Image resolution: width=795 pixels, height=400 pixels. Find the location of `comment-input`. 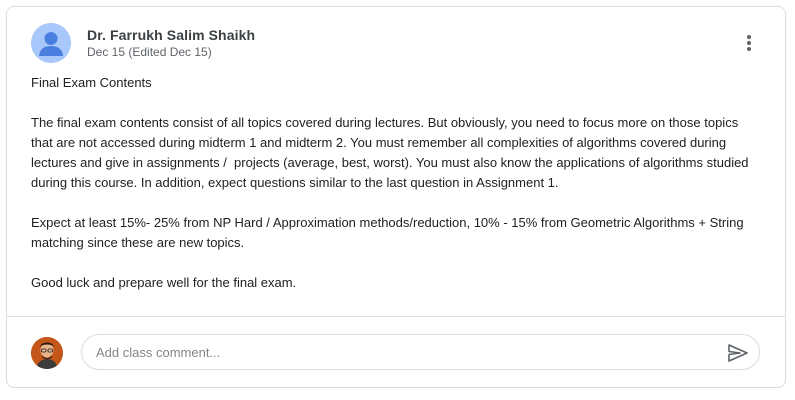

comment-input is located at coordinates (396, 352).